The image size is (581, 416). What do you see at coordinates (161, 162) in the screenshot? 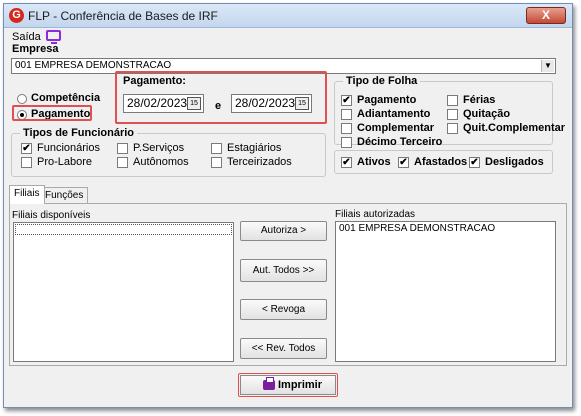
I see `autonomos-label: Autônomos` at bounding box center [161, 162].